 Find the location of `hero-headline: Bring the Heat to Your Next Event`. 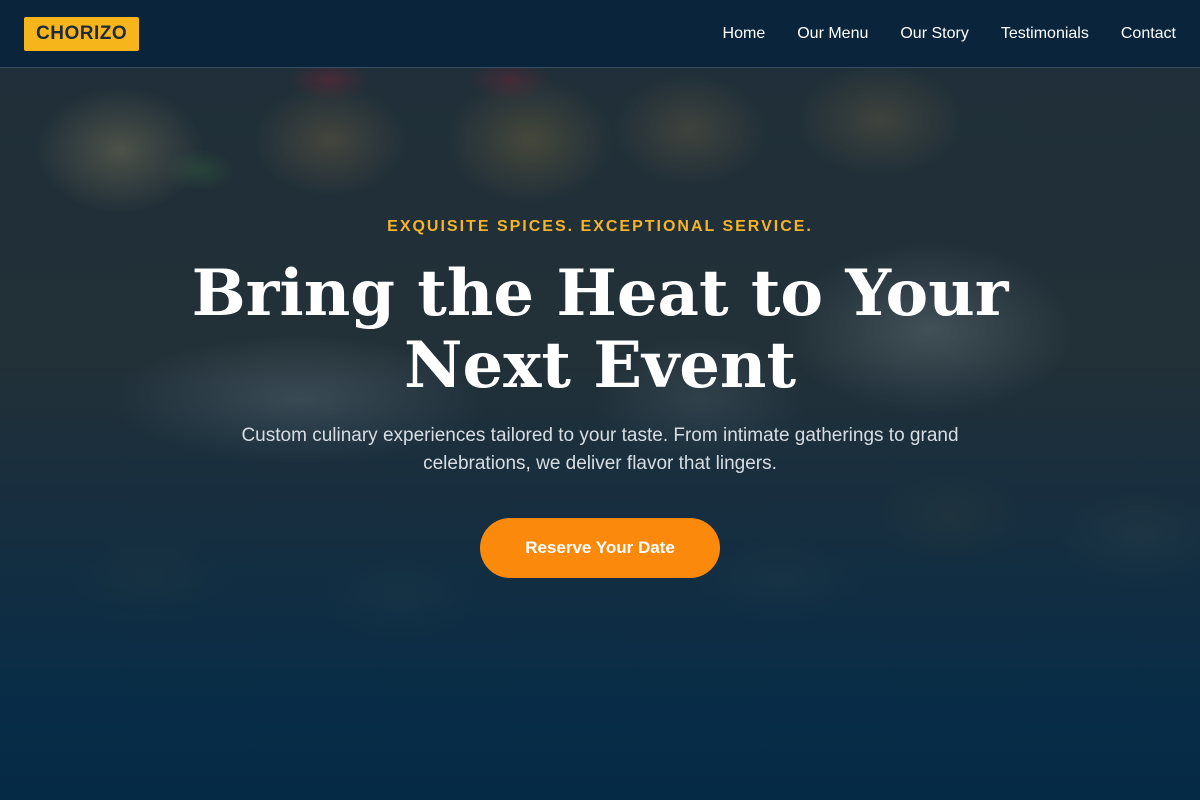

hero-headline: Bring the Heat to Your Next Event is located at coordinates (600, 329).